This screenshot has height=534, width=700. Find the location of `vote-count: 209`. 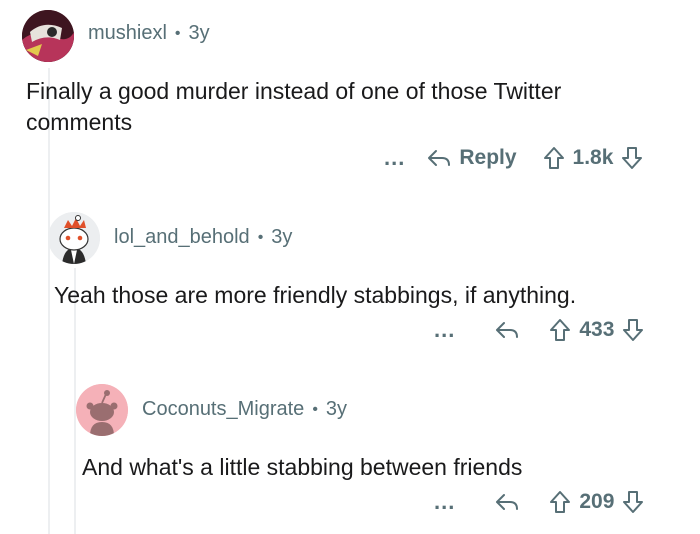

vote-count: 209 is located at coordinates (597, 501).